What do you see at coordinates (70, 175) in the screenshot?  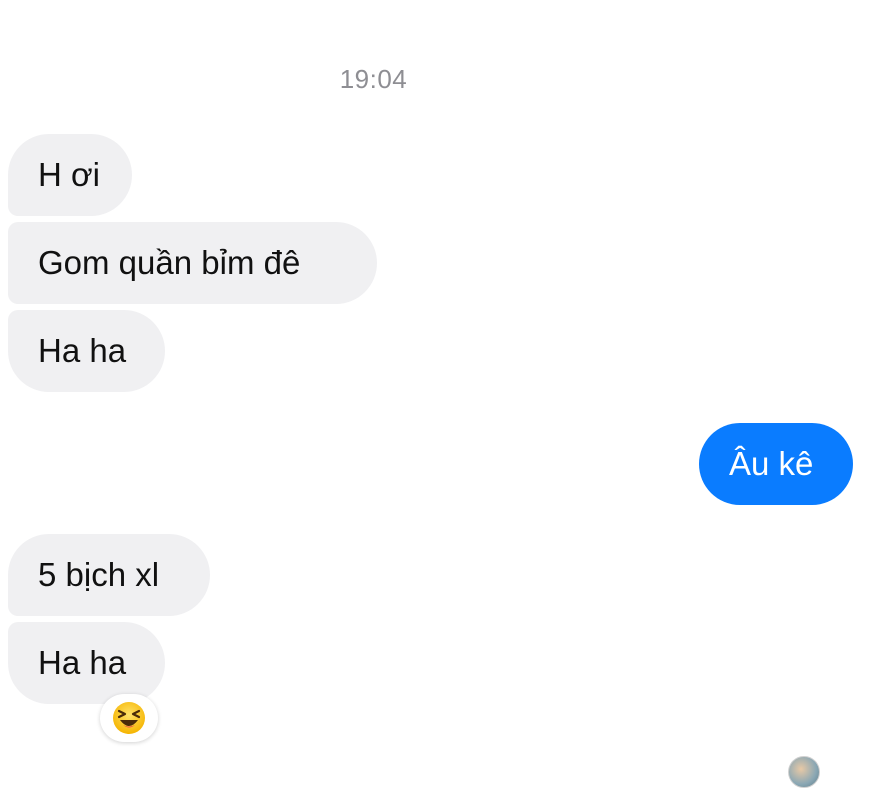 I see `received-message-bubble: H ơi` at bounding box center [70, 175].